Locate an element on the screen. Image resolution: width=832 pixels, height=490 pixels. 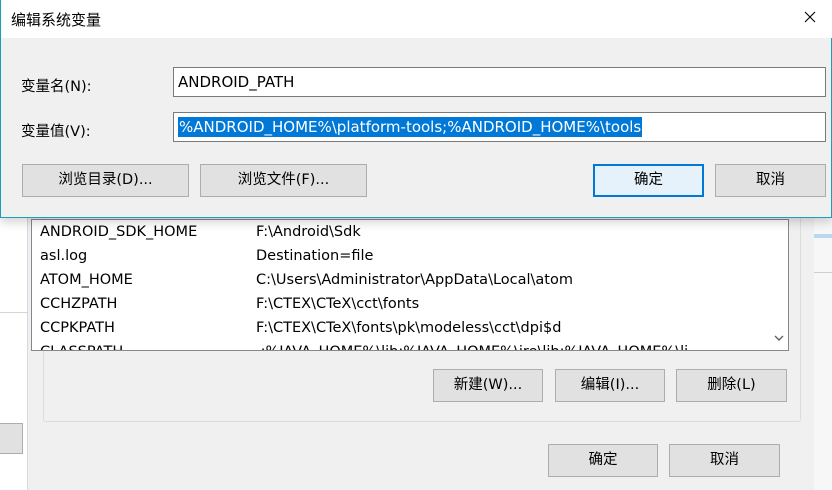
variable-name: asl.log is located at coordinates (64, 256).